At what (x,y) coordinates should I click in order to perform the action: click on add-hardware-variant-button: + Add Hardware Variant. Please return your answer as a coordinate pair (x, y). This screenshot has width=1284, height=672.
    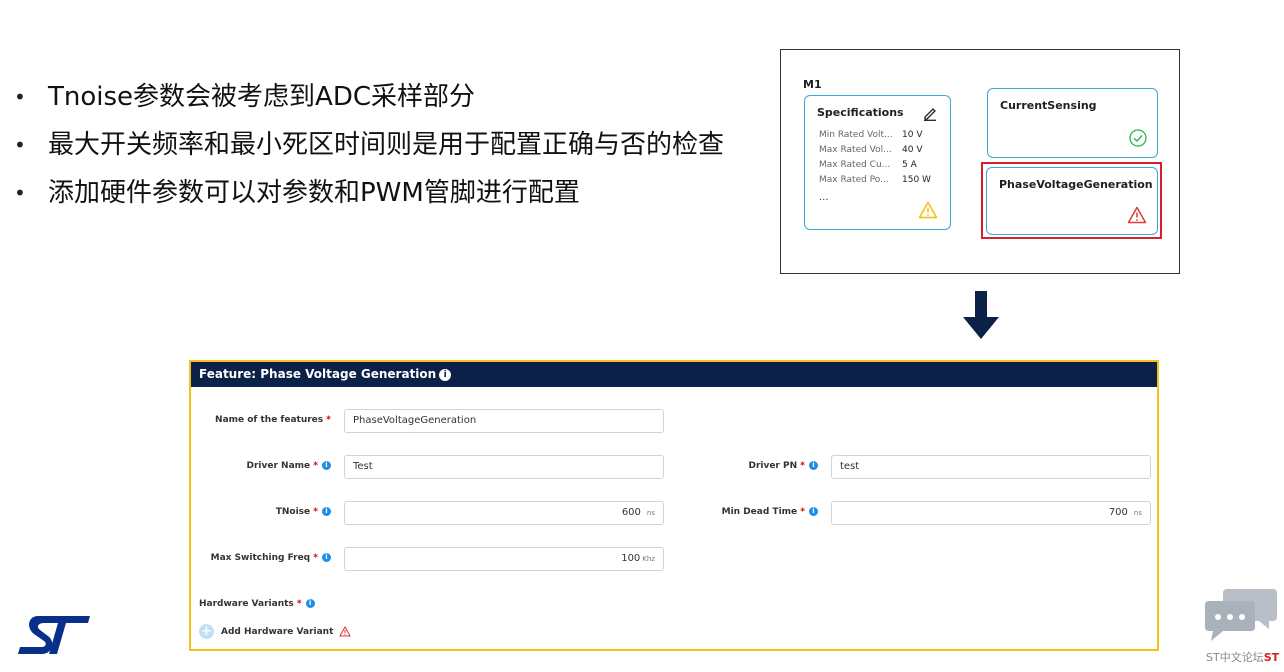
    Looking at the image, I should click on (275, 631).